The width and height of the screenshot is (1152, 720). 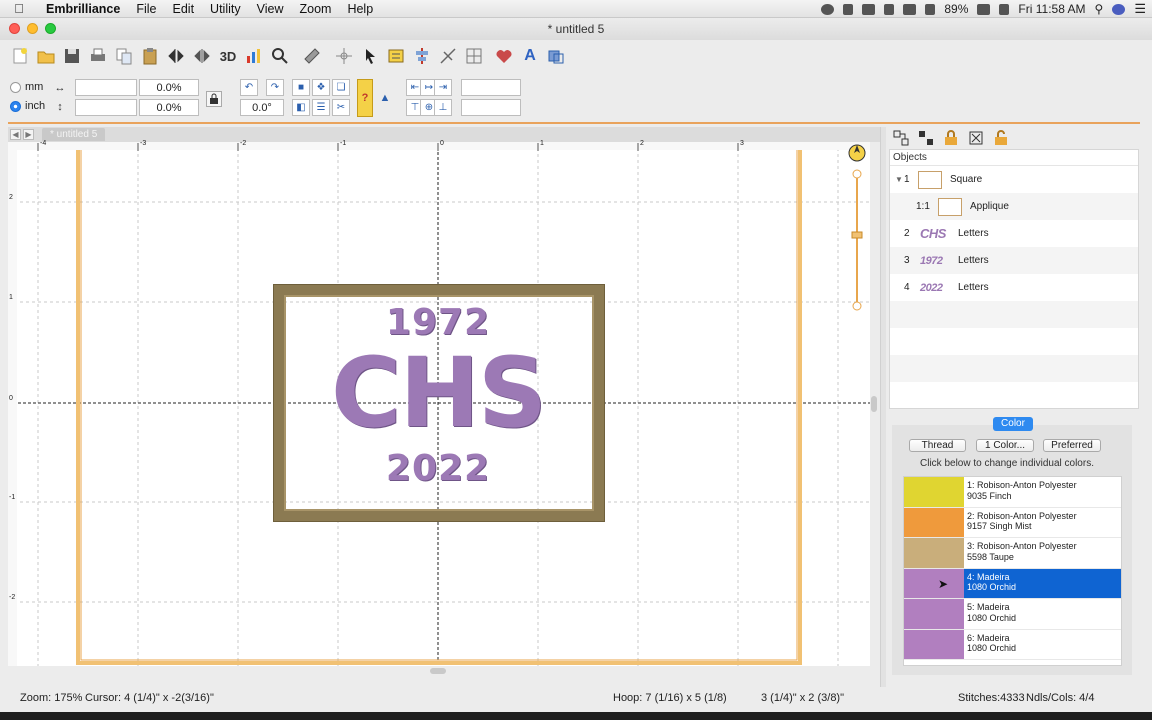 What do you see at coordinates (491, 107) in the screenshot?
I see `position-y-field` at bounding box center [491, 107].